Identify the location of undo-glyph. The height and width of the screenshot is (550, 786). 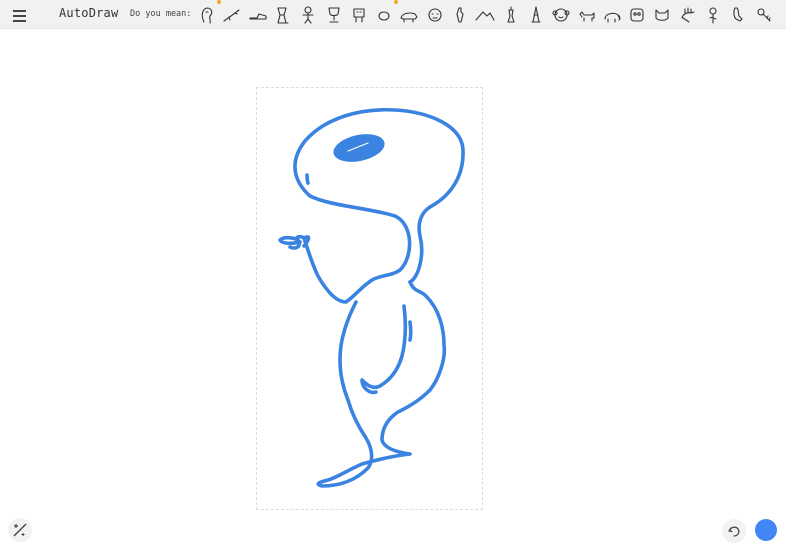
(734, 531).